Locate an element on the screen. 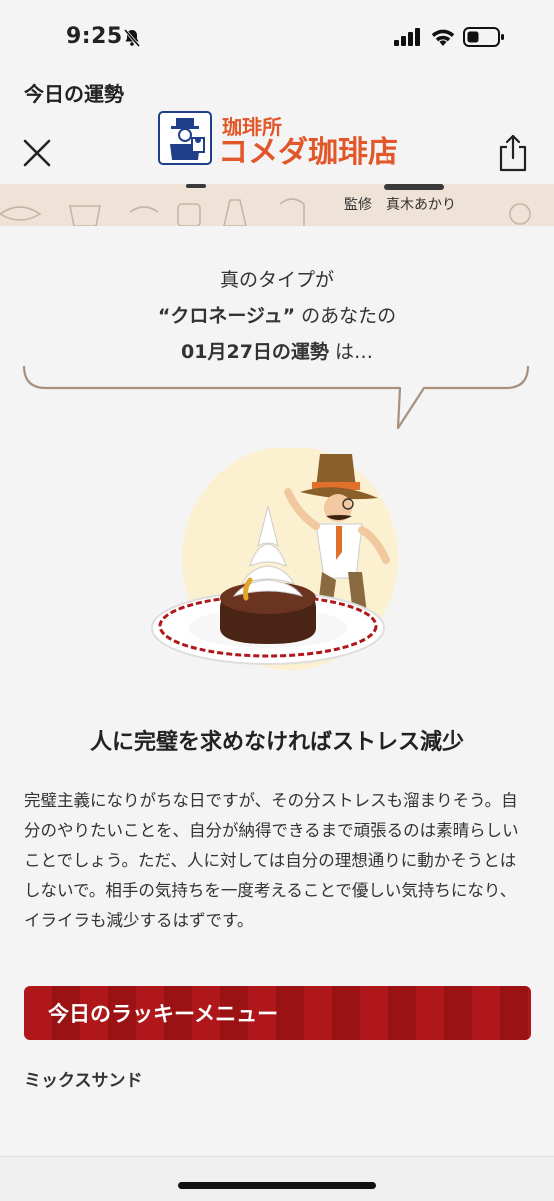 This screenshot has width=554, height=1201. intro-line-2: “クロネージュ” のあなたの is located at coordinates (277, 316).